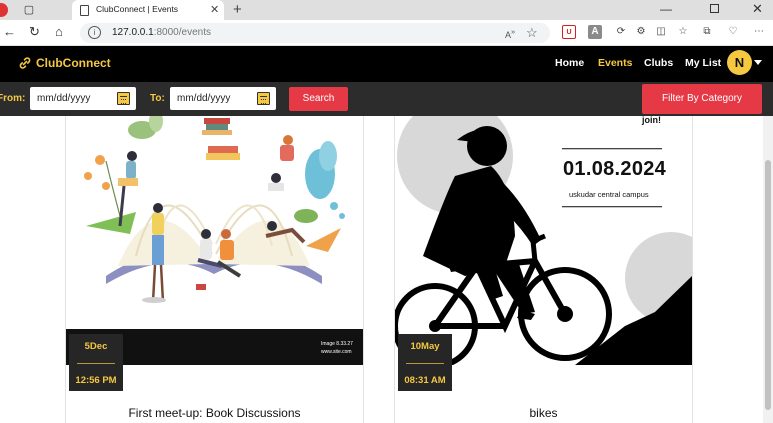 This screenshot has width=773, height=423. I want to click on event-title: First meet-up: Book Discussions, so click(214, 413).